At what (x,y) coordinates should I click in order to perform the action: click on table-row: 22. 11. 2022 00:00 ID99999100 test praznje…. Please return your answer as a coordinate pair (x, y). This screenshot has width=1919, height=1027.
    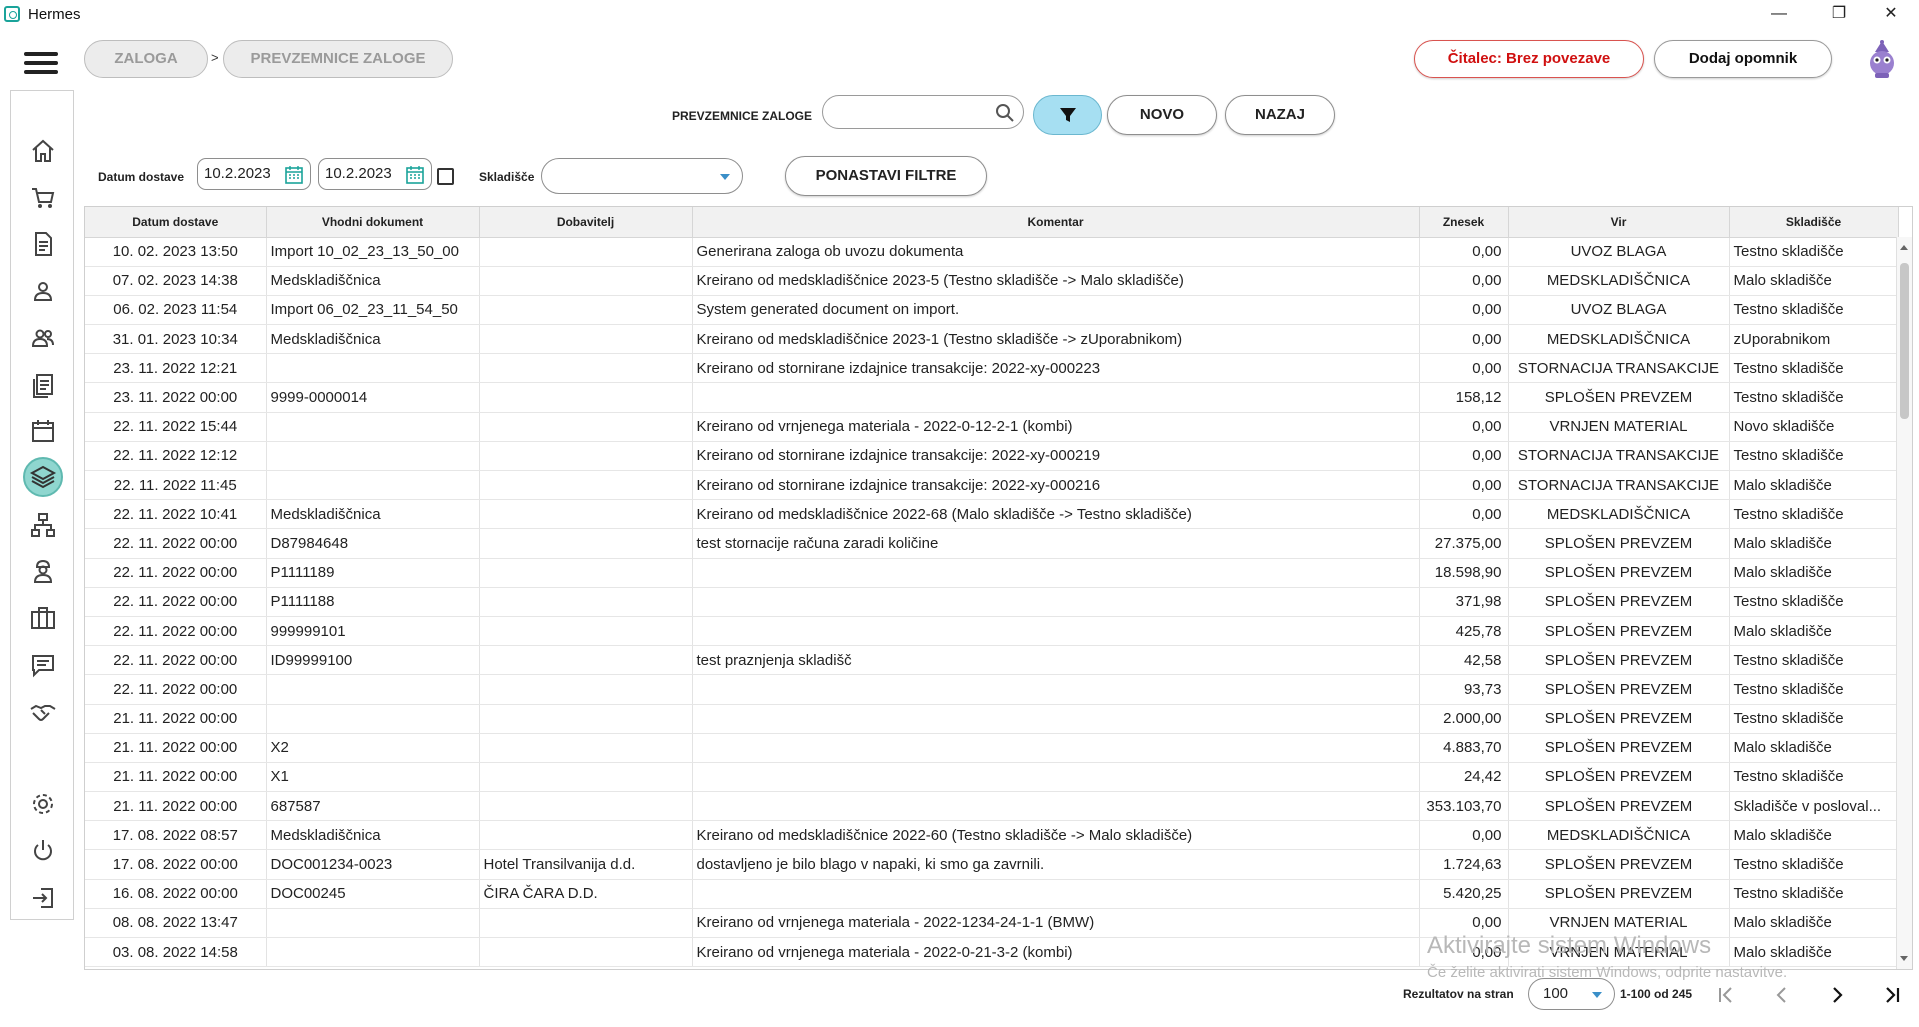
    Looking at the image, I should click on (992, 660).